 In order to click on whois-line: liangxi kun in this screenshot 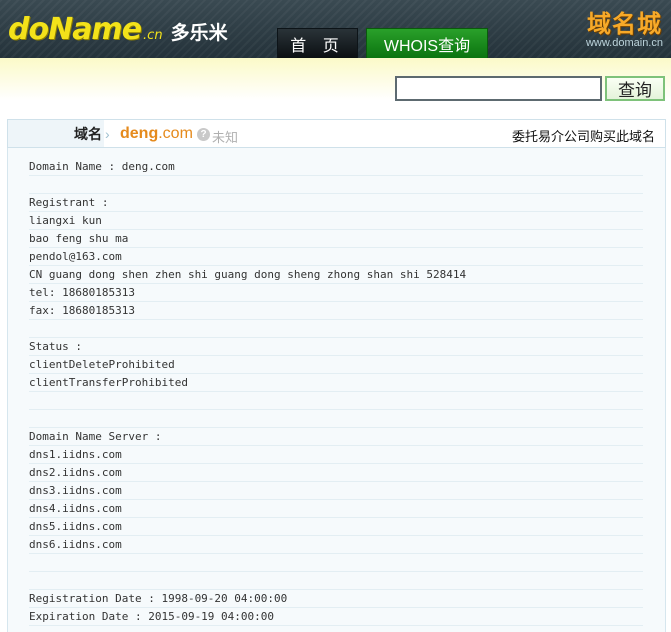, I will do `click(336, 221)`.